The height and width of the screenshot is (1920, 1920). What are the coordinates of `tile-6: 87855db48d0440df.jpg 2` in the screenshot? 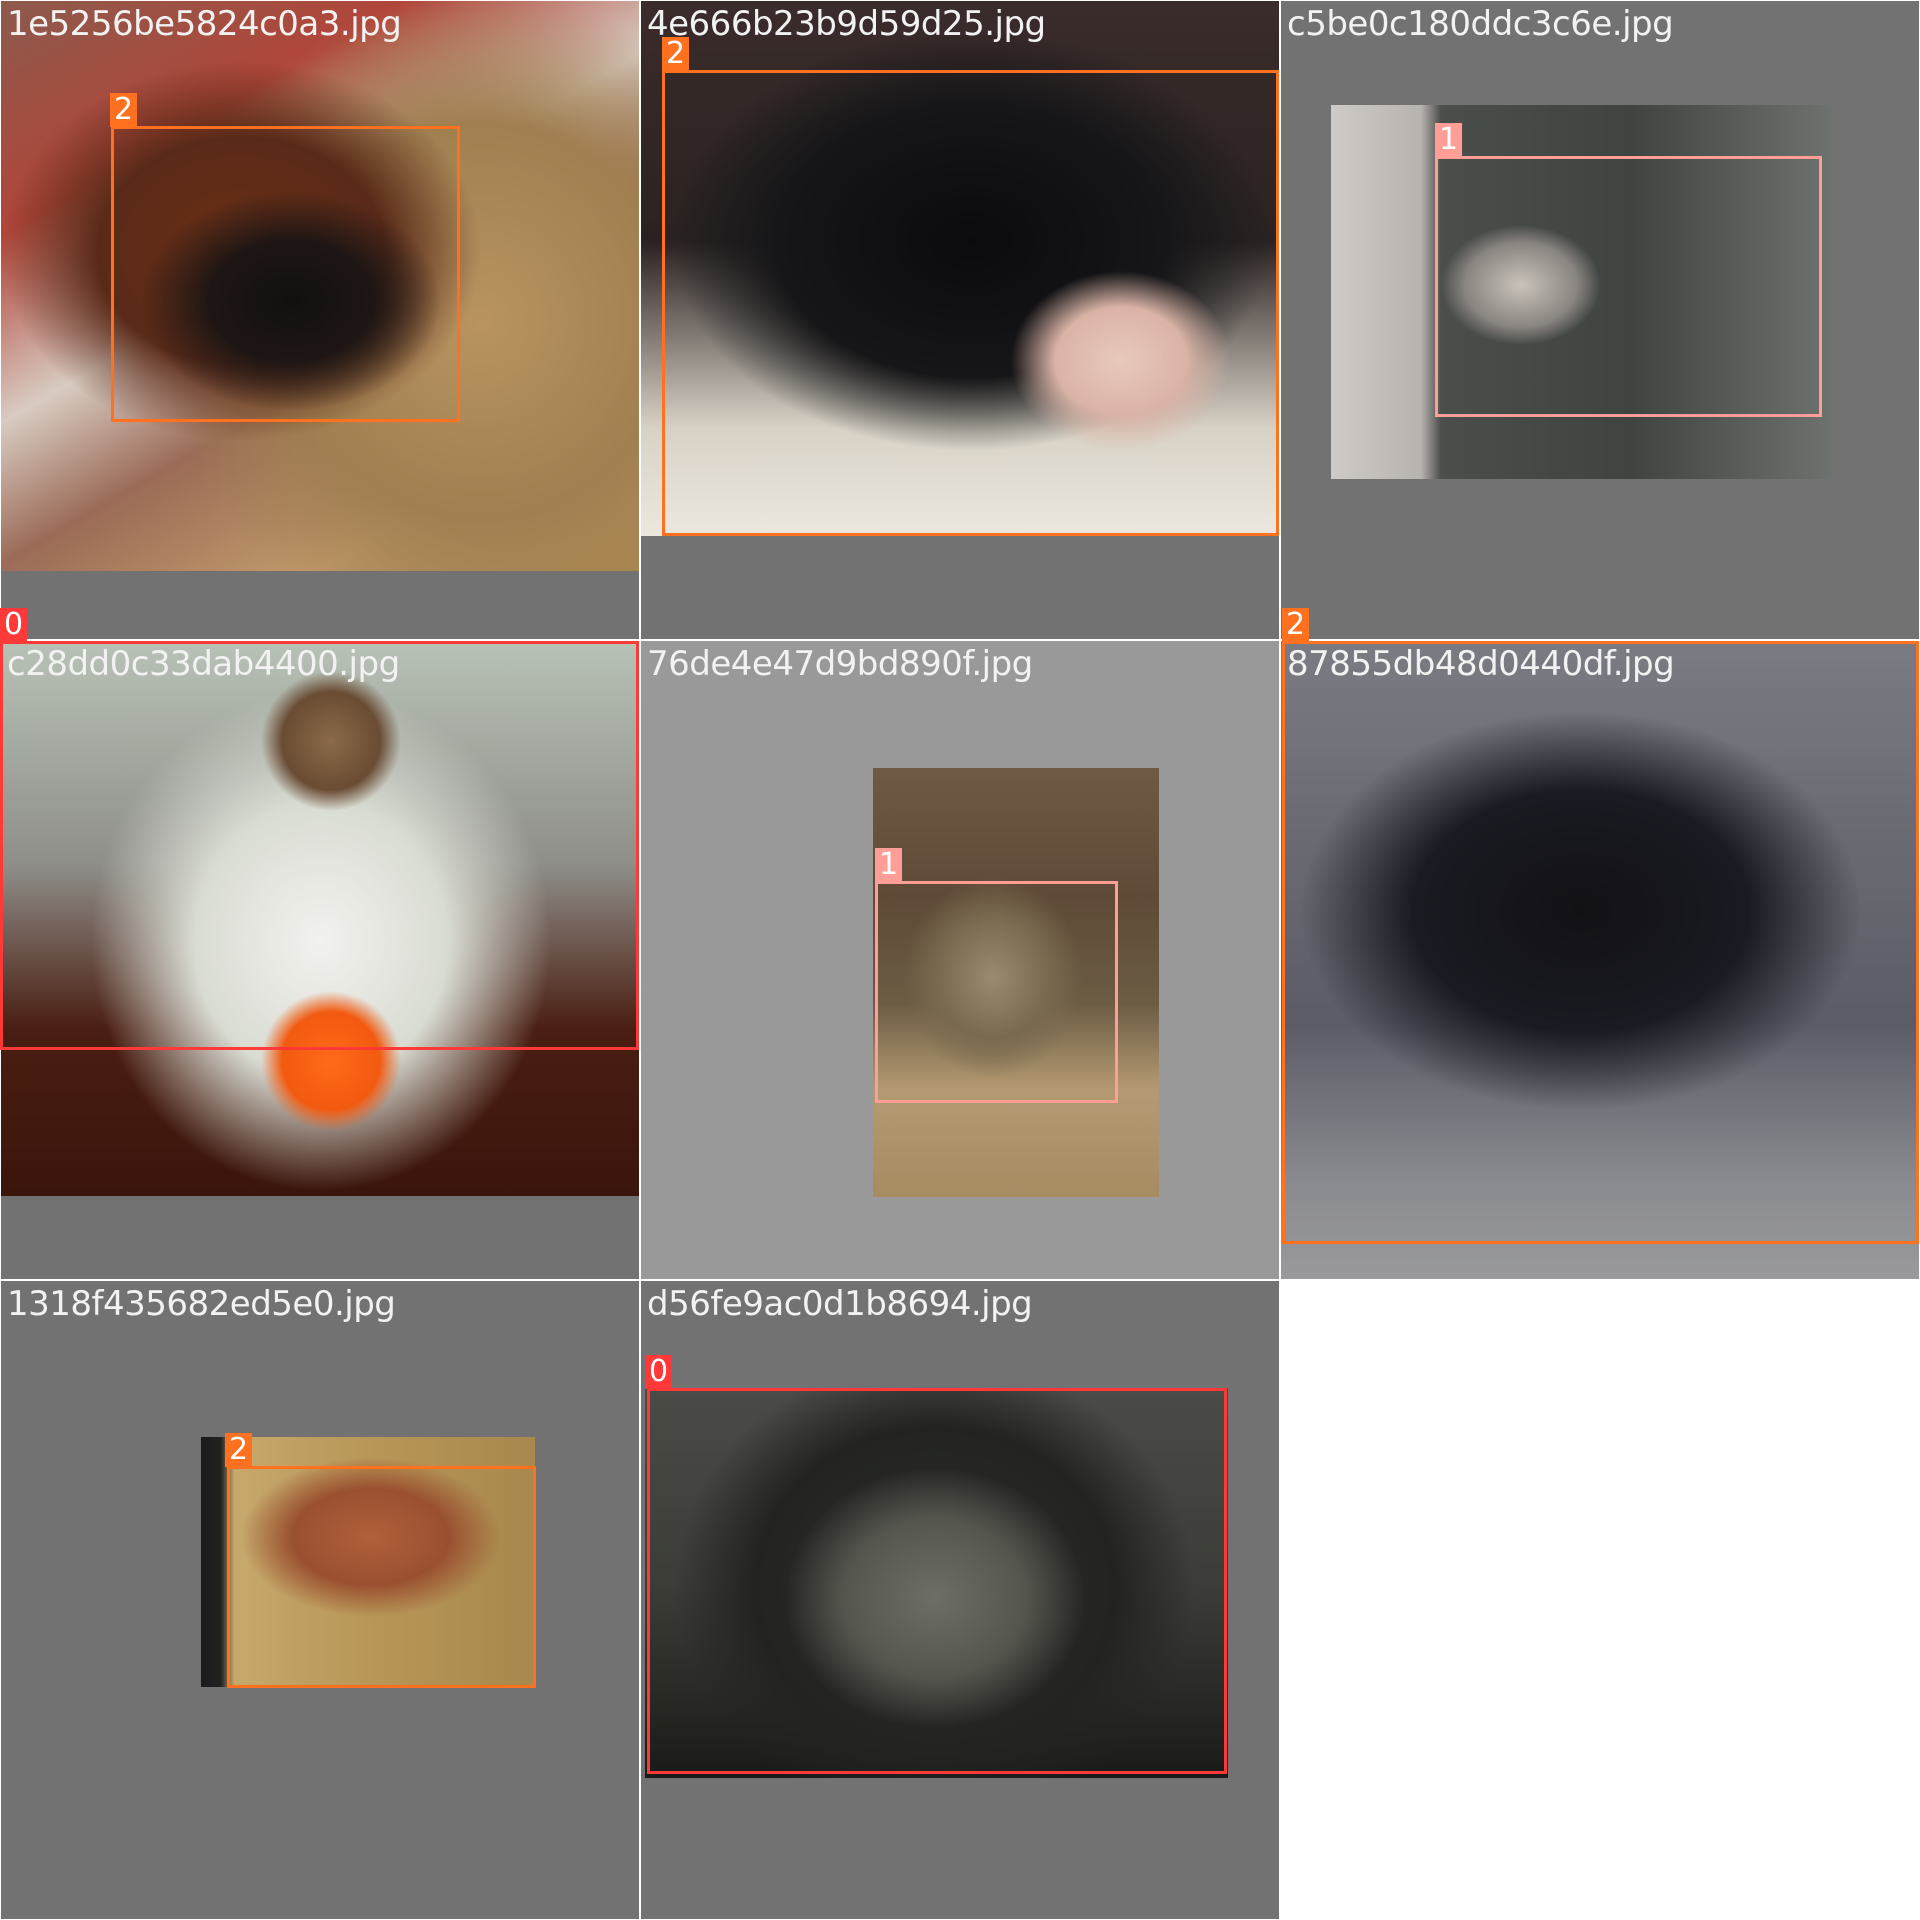 It's located at (1600, 943).